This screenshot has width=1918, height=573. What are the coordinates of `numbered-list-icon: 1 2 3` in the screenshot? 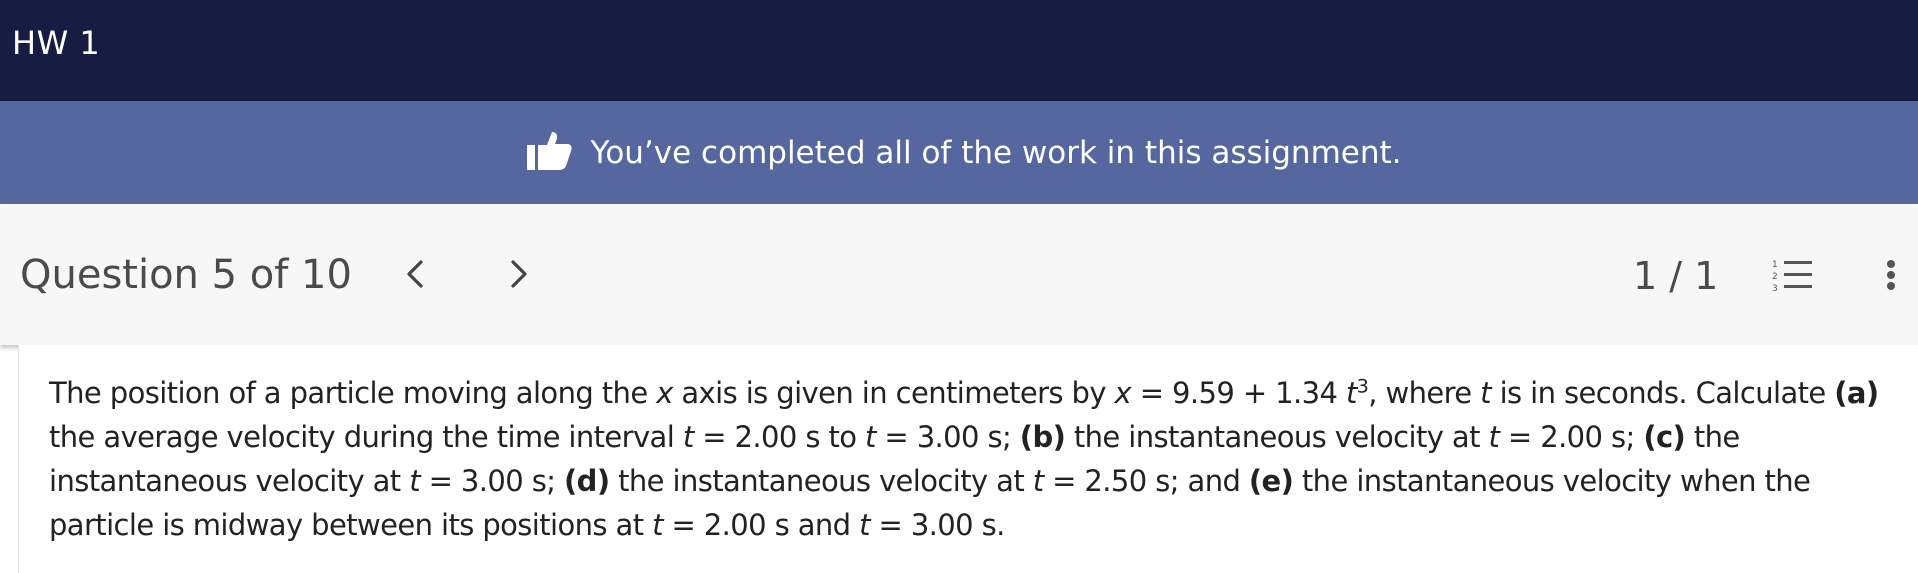 It's located at (1792, 277).